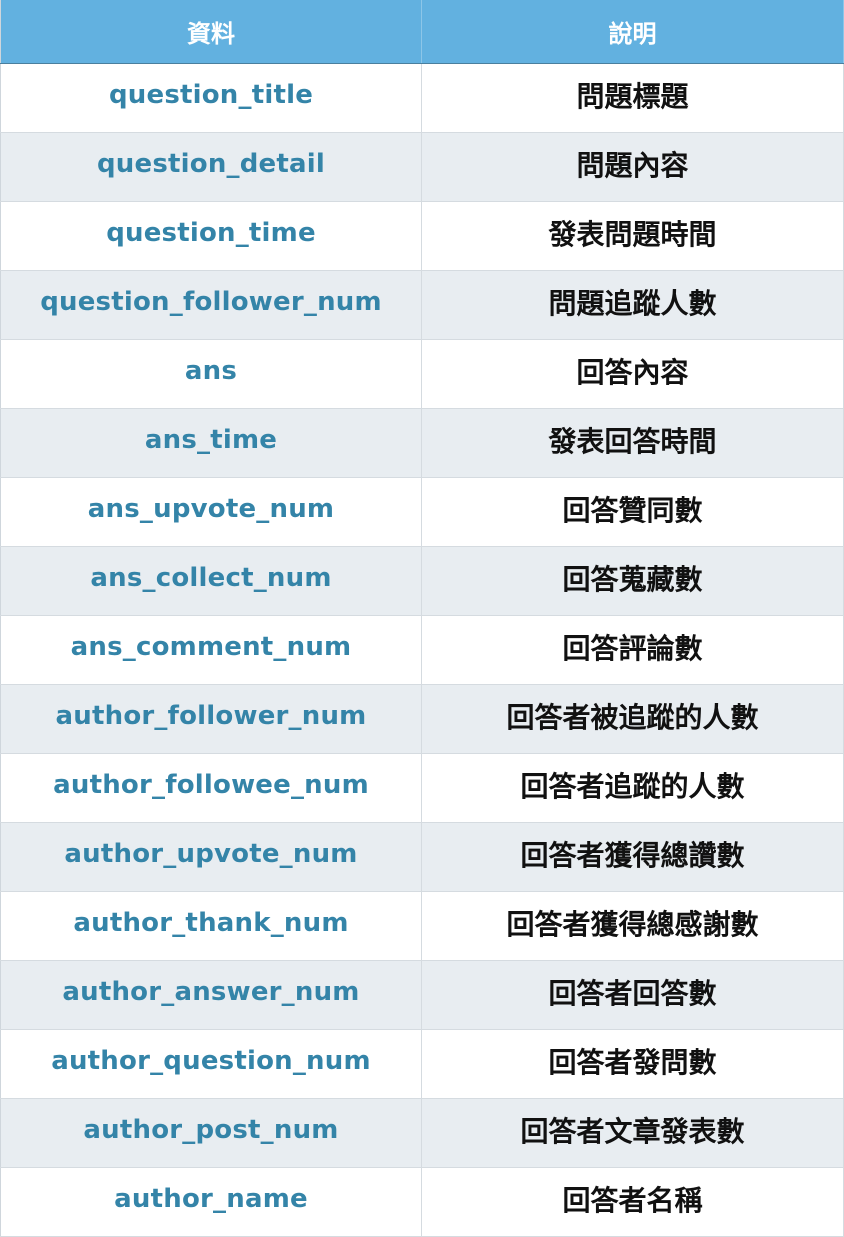 The width and height of the screenshot is (844, 1237). What do you see at coordinates (211, 98) in the screenshot?
I see `field-name-cell: question_title` at bounding box center [211, 98].